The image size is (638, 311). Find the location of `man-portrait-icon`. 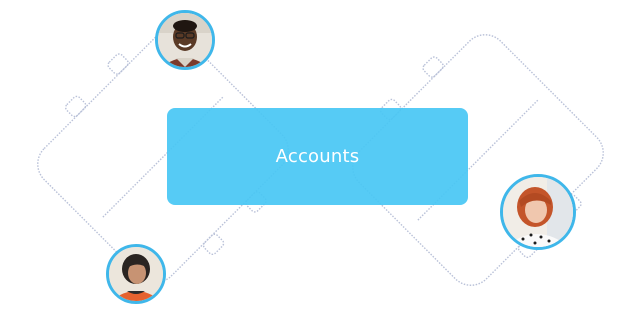

man-portrait-icon is located at coordinates (185, 40).